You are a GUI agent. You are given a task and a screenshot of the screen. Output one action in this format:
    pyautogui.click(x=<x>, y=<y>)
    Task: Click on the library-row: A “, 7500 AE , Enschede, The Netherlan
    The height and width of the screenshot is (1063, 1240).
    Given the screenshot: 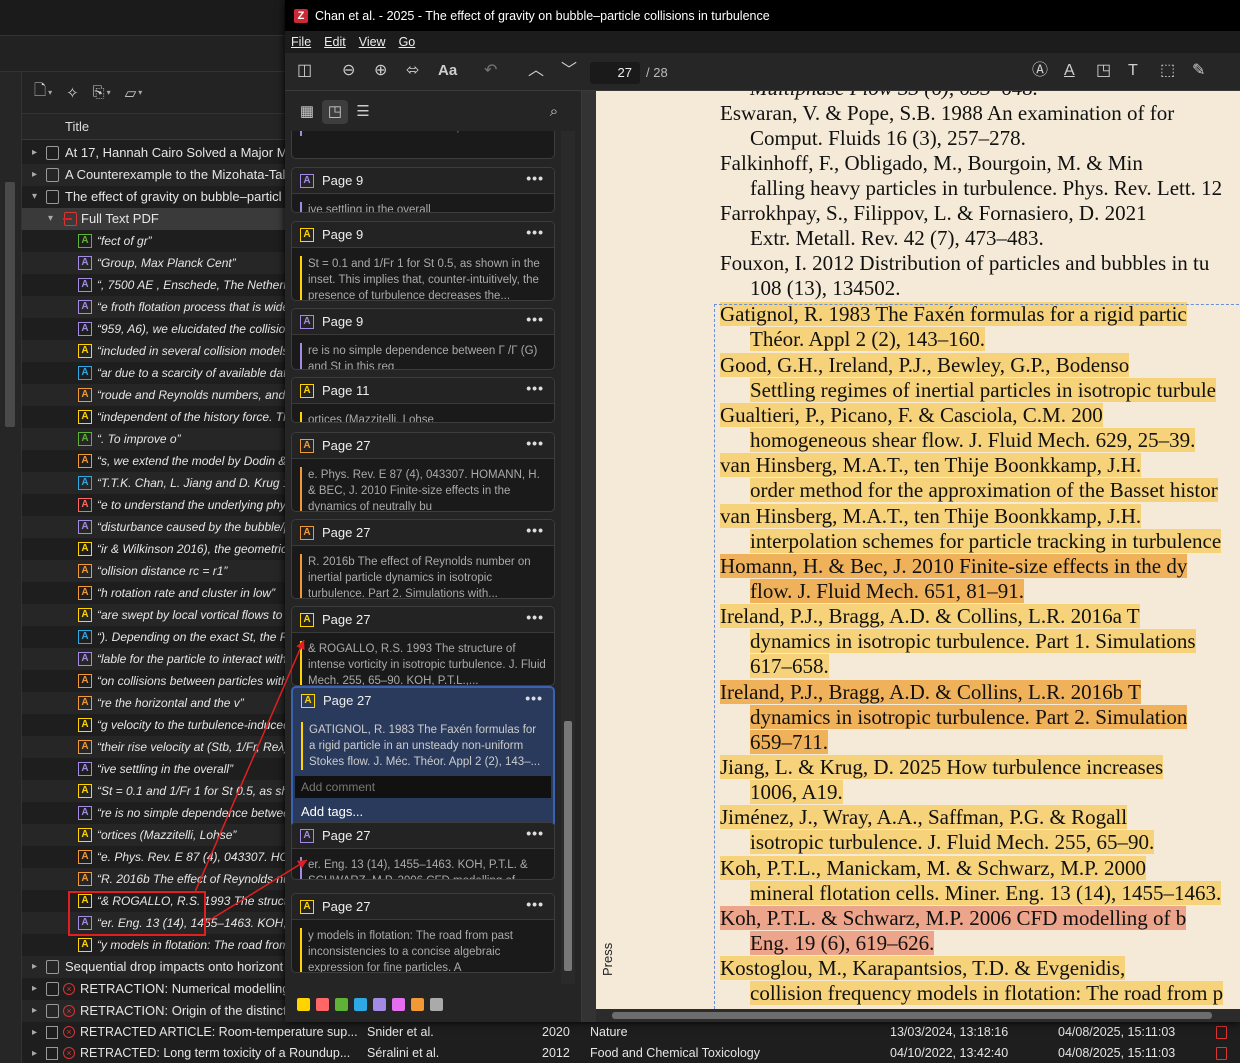 What is the action you would take?
    pyautogui.click(x=156, y=285)
    